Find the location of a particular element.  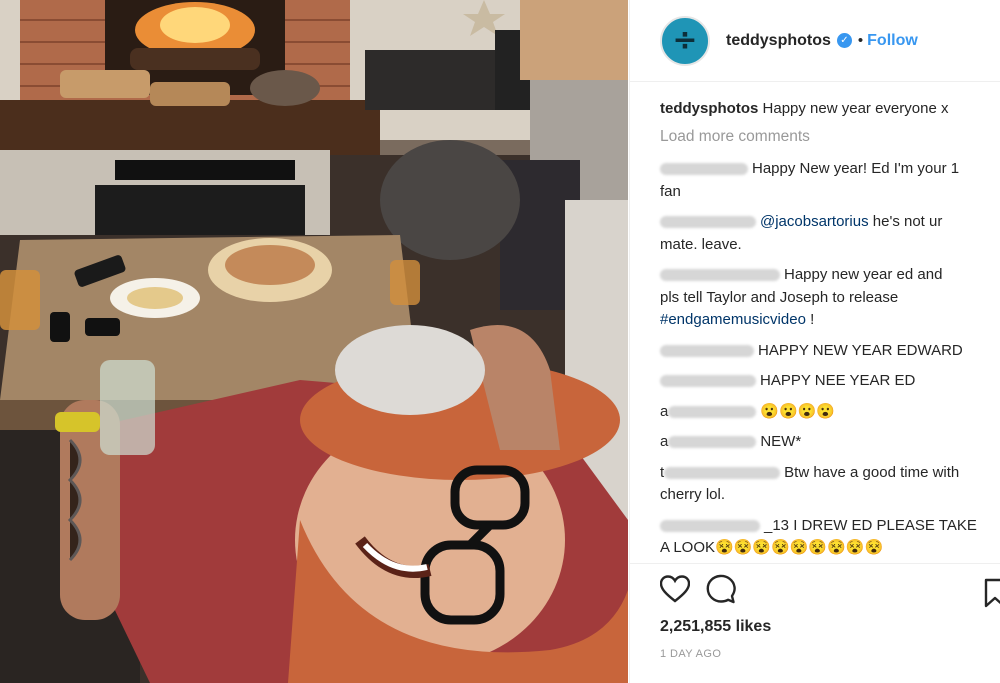

comment-text: Btw have a good time with is located at coordinates (872, 472).